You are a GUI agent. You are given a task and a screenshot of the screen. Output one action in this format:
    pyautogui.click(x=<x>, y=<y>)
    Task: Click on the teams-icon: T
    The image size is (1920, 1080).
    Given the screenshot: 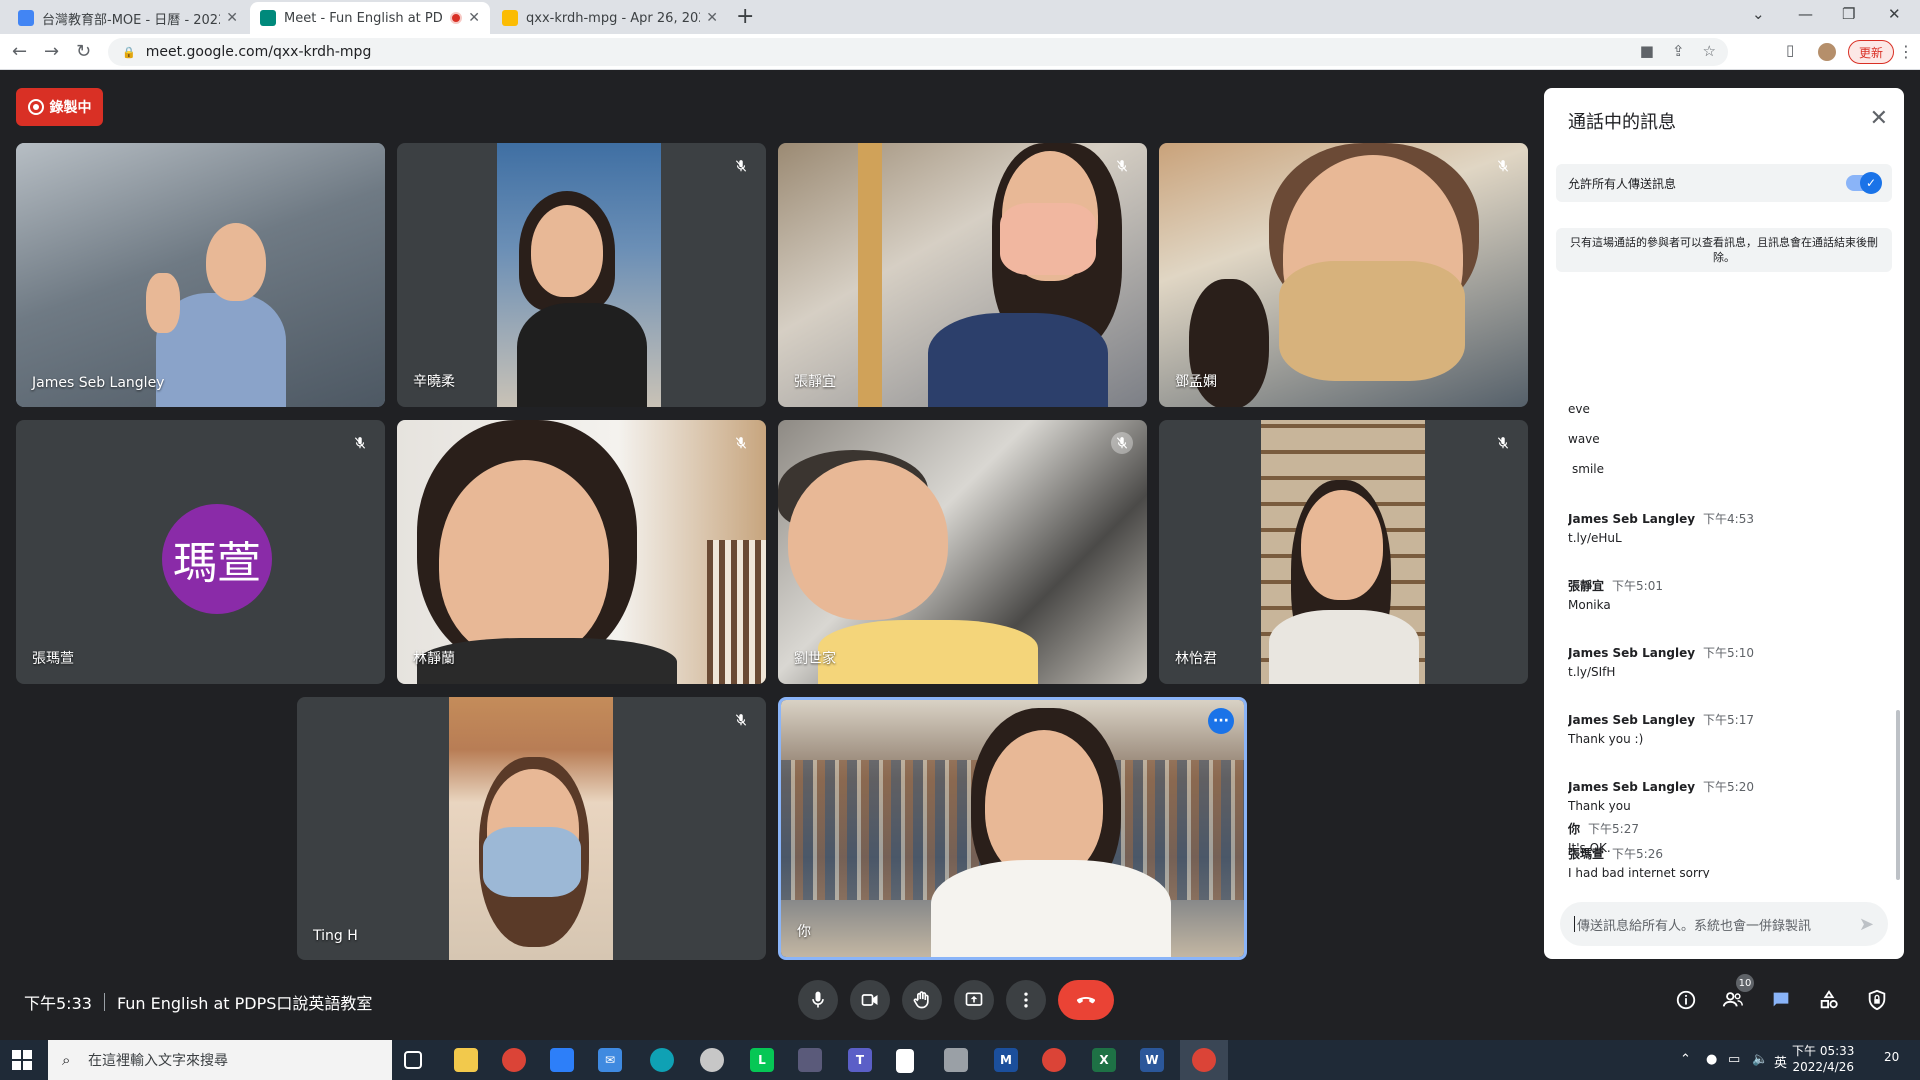 What is the action you would take?
    pyautogui.click(x=860, y=1060)
    